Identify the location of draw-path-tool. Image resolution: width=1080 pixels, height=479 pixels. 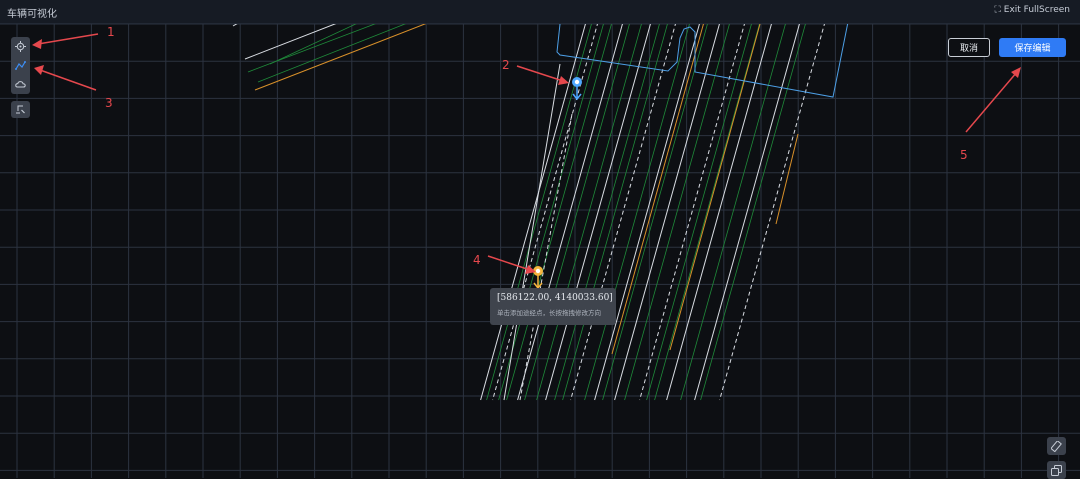
(20, 65).